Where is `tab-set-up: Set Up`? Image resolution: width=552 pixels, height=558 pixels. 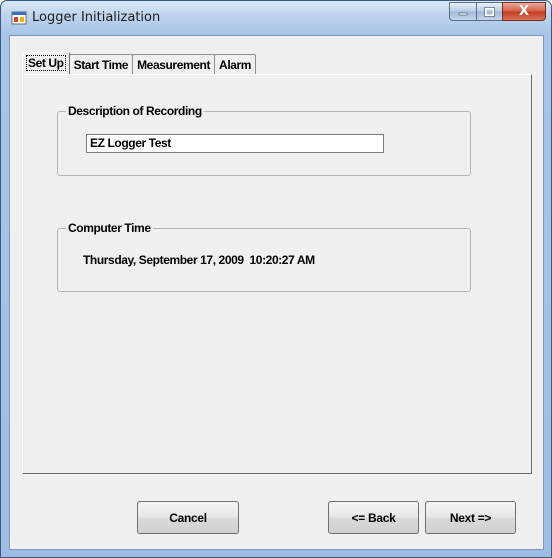
tab-set-up: Set Up is located at coordinates (46, 63).